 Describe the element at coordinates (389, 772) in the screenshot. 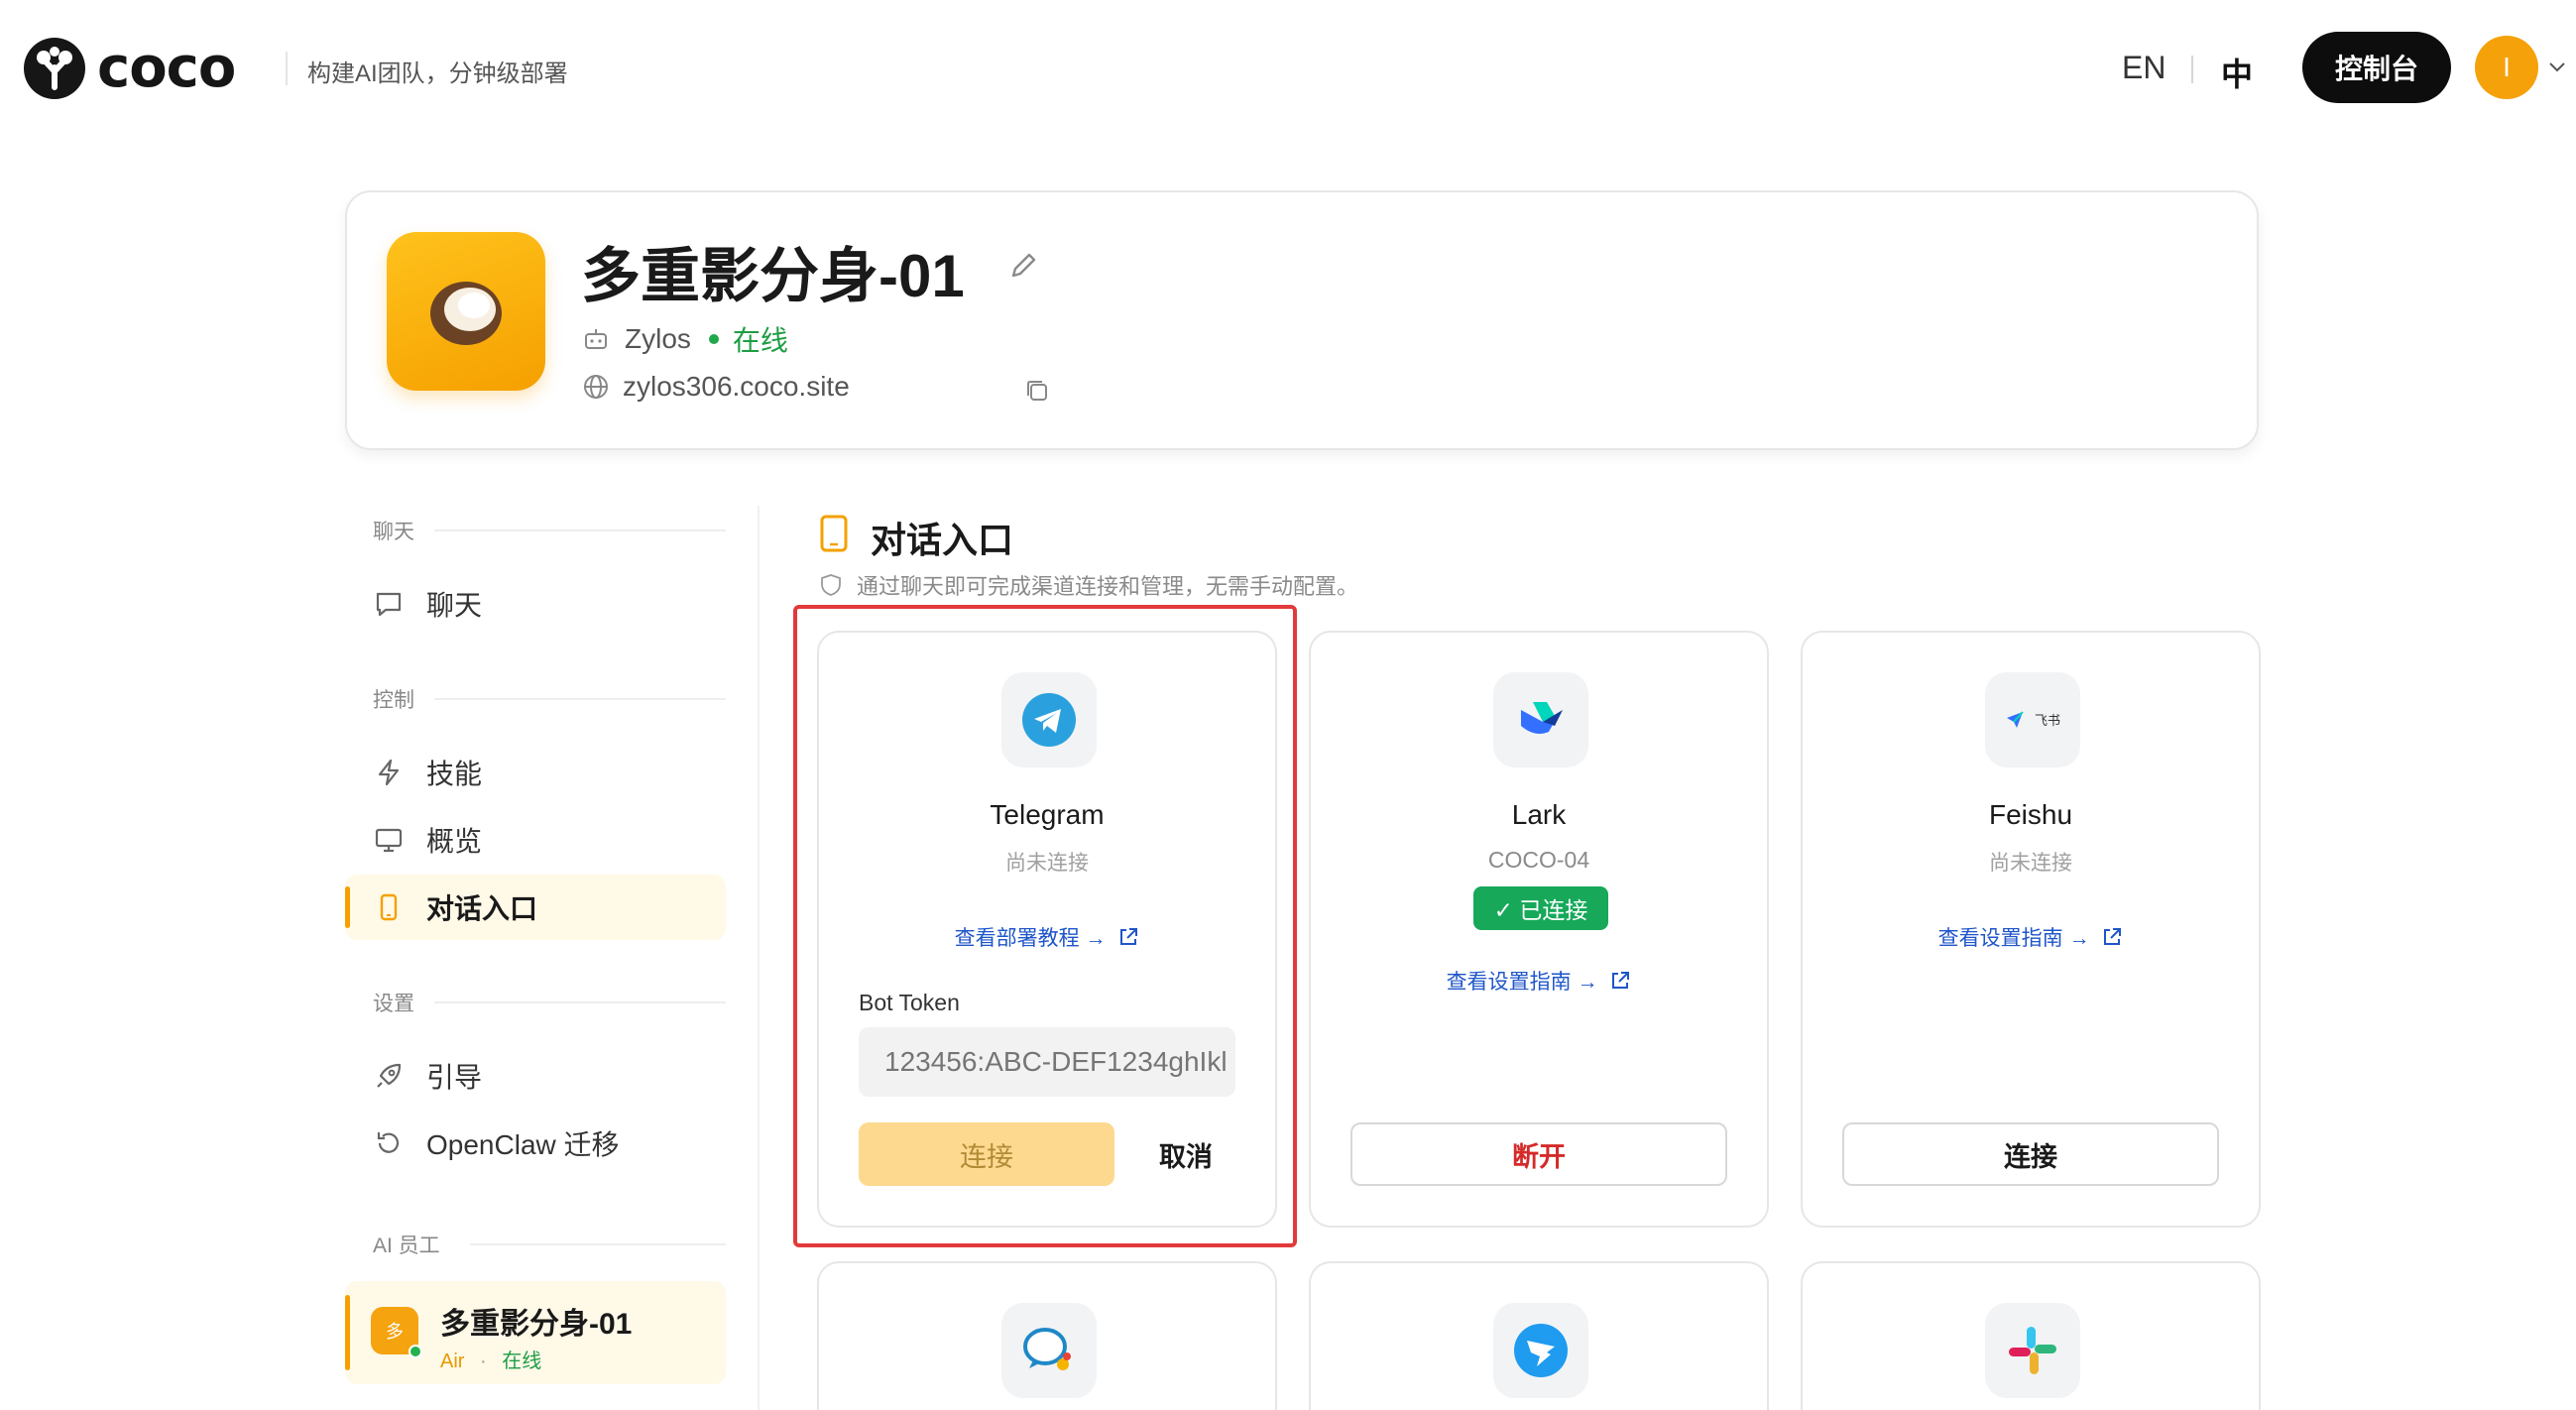

I see `bolt-icon` at that location.